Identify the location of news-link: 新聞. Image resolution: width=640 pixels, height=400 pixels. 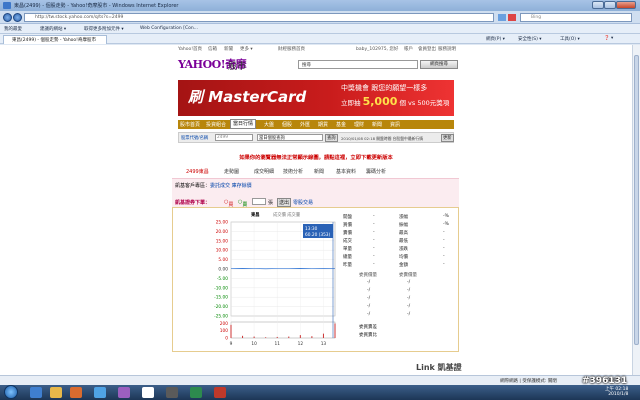
(228, 49).